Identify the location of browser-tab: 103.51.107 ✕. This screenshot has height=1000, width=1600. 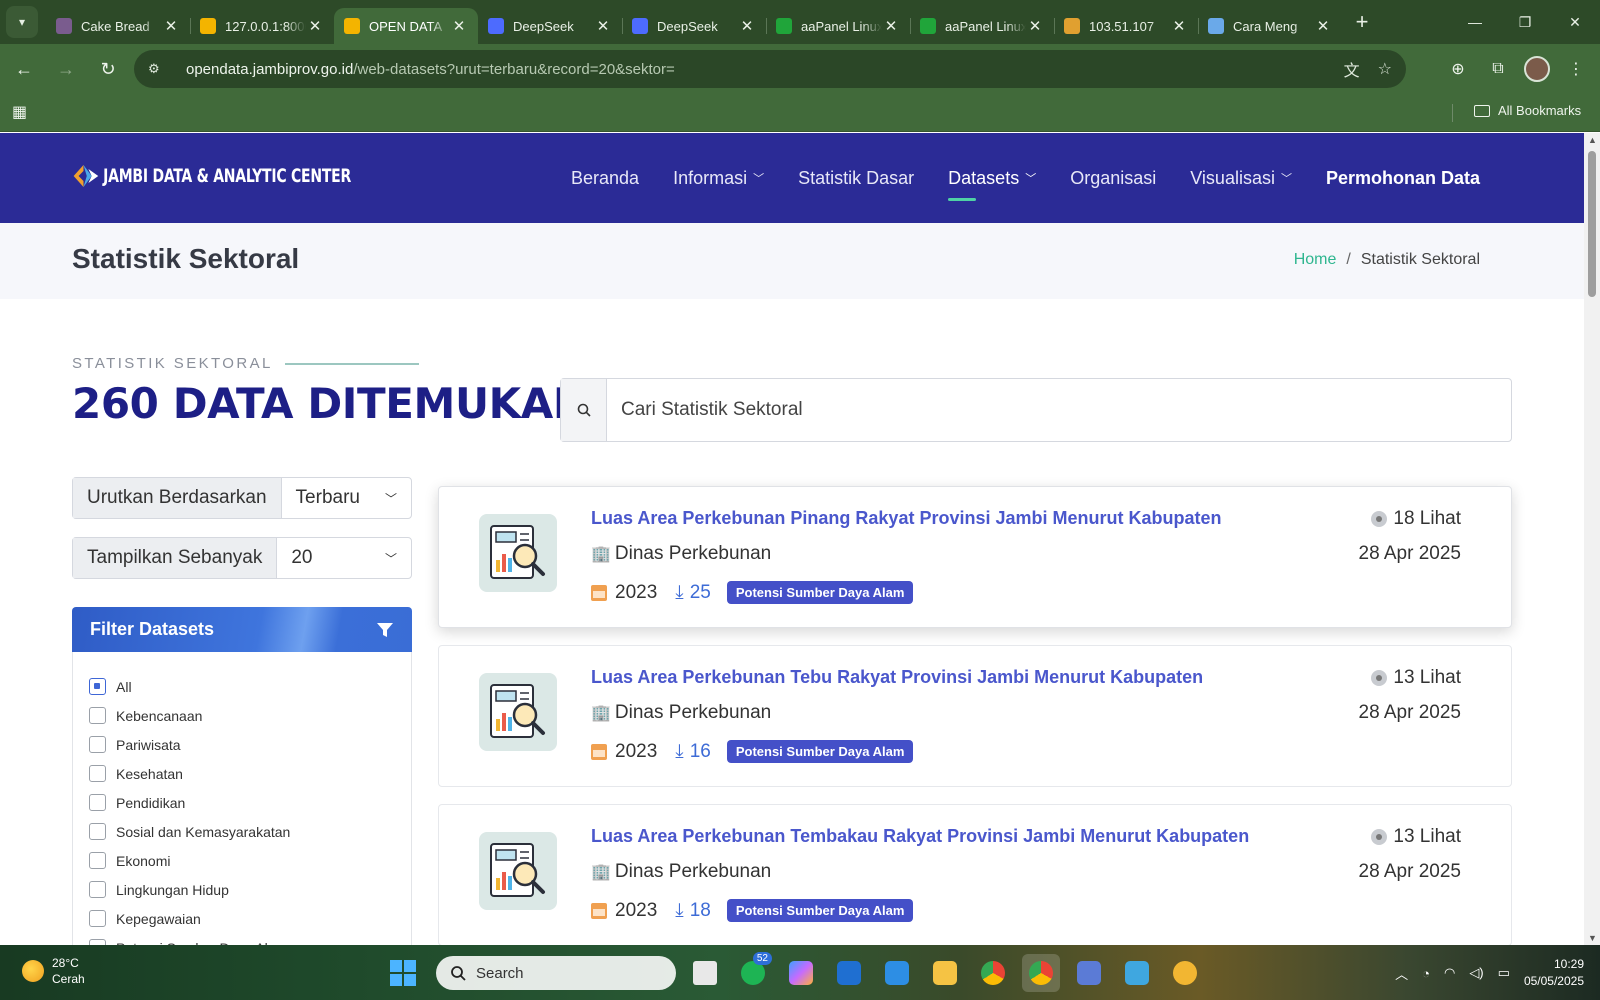
(1126, 26).